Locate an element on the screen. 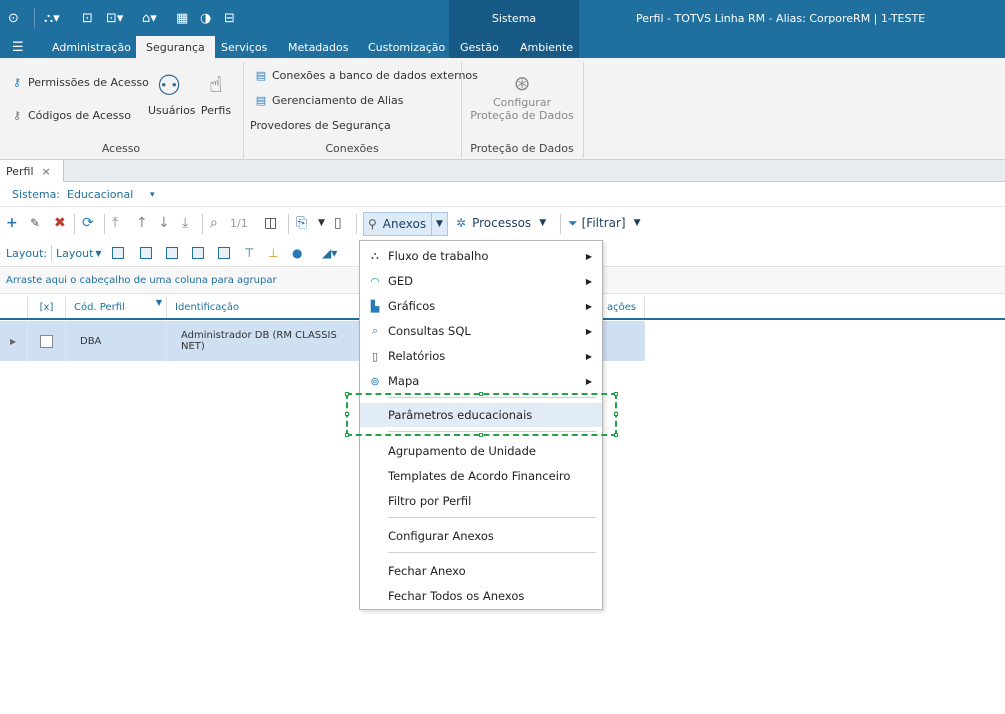 The width and height of the screenshot is (1005, 714). edit-icon: ✎ is located at coordinates (35, 223).